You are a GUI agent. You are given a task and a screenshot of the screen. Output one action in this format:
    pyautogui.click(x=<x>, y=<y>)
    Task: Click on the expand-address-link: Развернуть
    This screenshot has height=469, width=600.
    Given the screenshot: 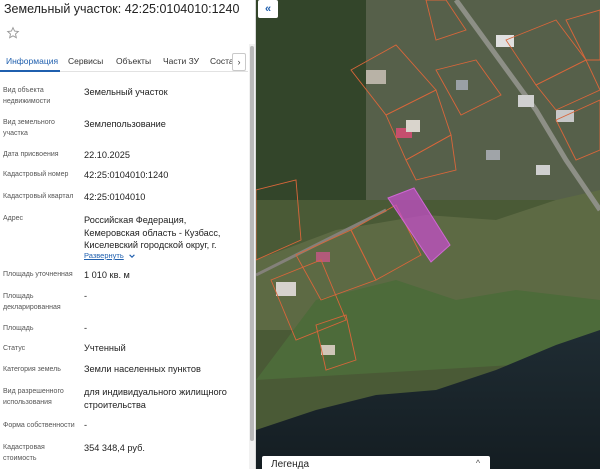 What is the action you would take?
    pyautogui.click(x=104, y=255)
    